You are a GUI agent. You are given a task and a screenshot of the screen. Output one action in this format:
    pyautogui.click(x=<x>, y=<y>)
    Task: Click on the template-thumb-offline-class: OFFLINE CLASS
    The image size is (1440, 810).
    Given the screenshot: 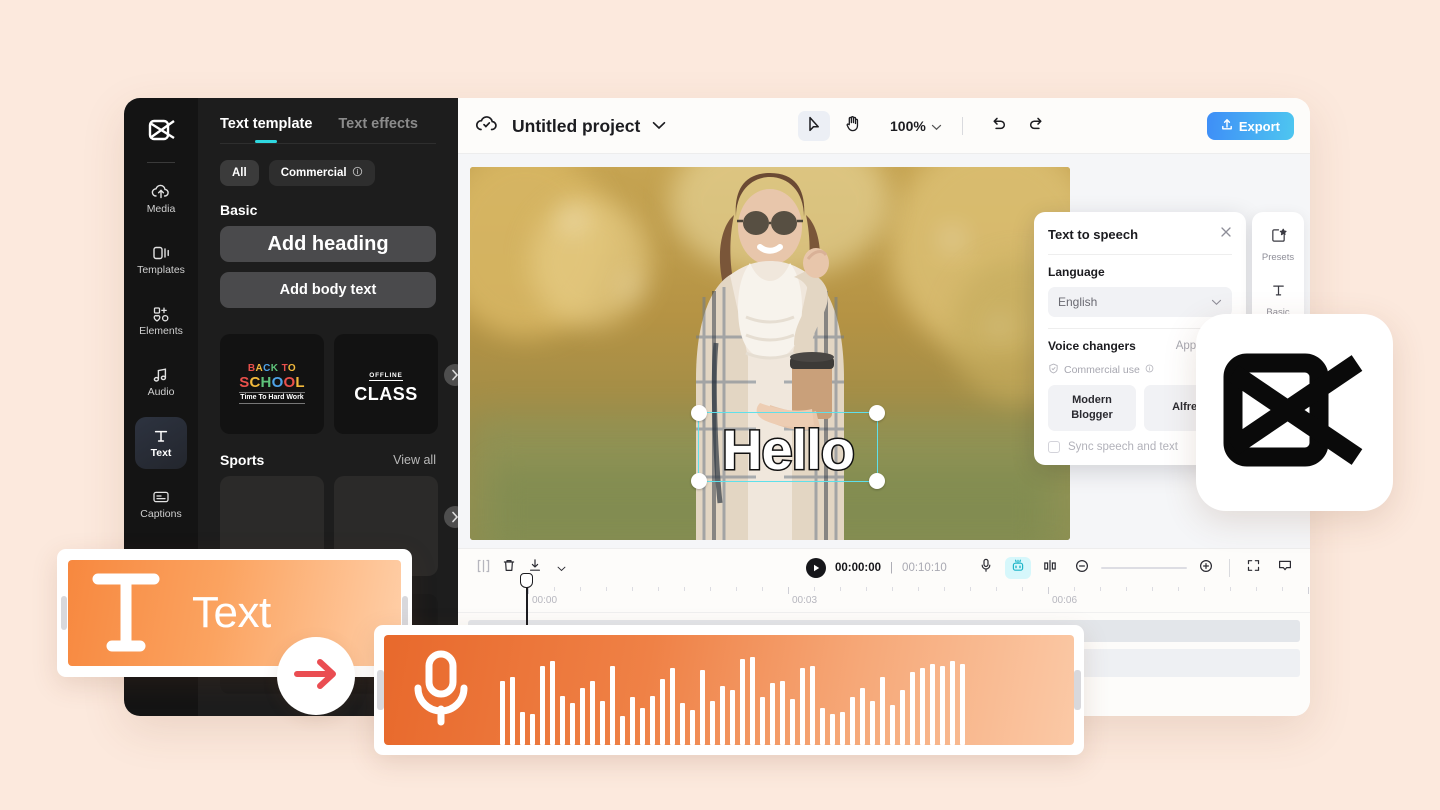 What is the action you would take?
    pyautogui.click(x=386, y=384)
    